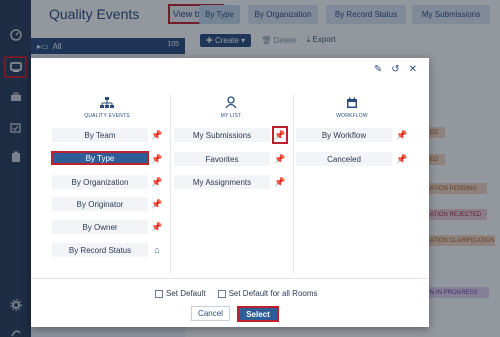 The image size is (500, 337). Describe the element at coordinates (378, 69) in the screenshot. I see `edit-icon: ✎` at that location.